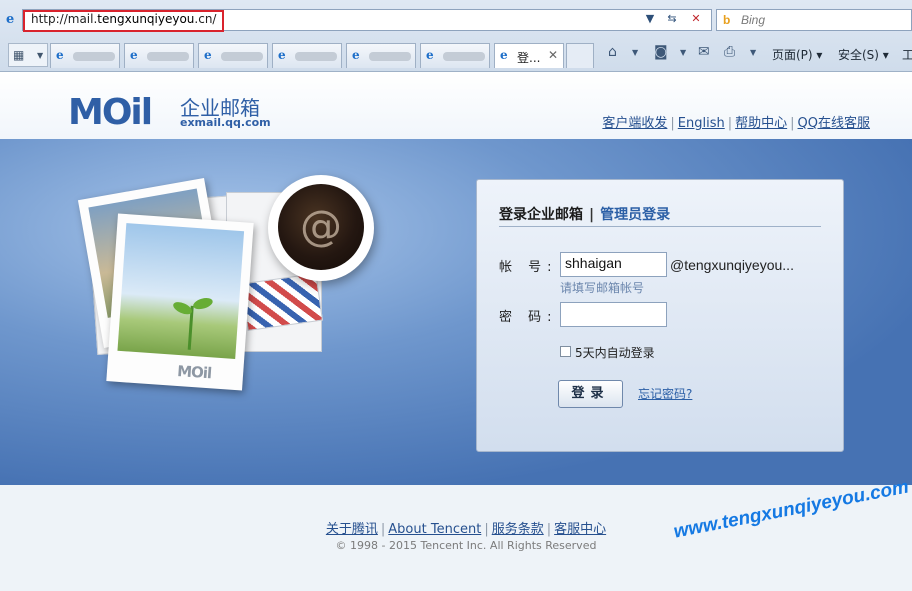 Image resolution: width=912 pixels, height=591 pixels. What do you see at coordinates (584, 214) in the screenshot?
I see `login-title-row: 登录企业邮箱 | 管理员登录` at bounding box center [584, 214].